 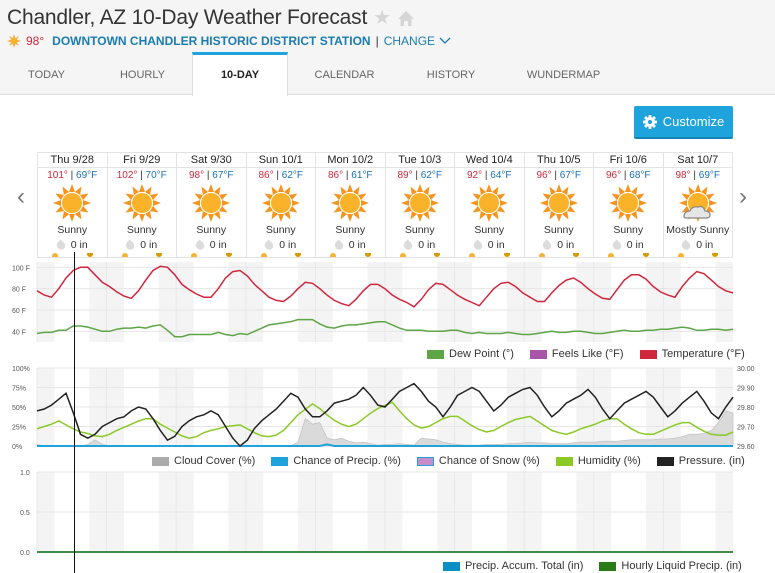 I want to click on favorite-star-icon: ★, so click(x=382, y=18).